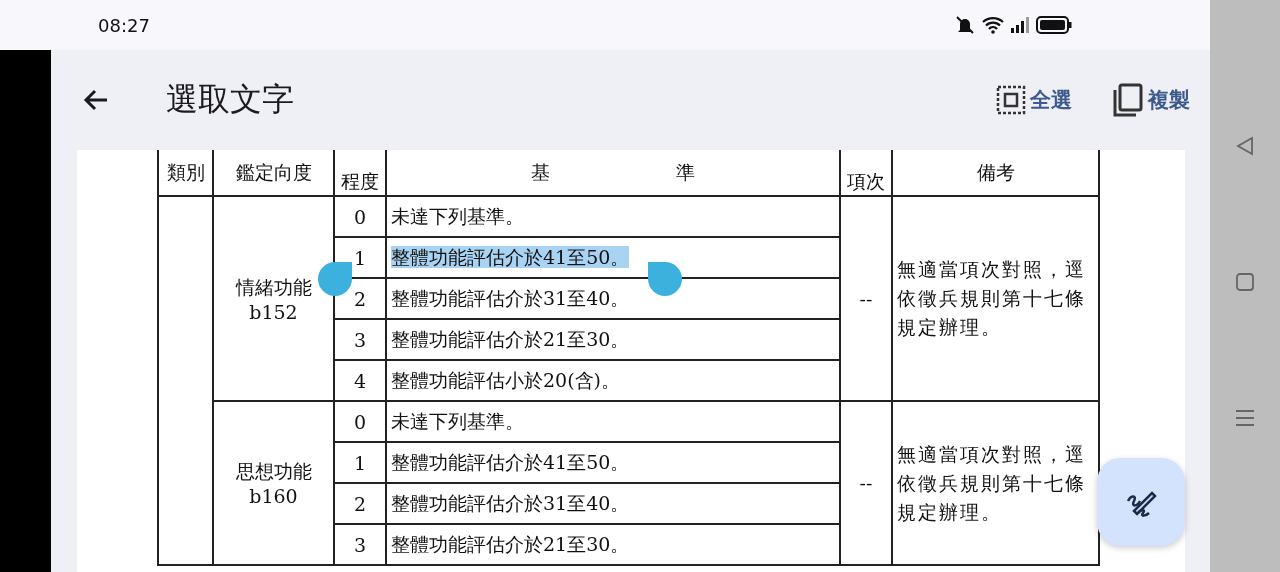  Describe the element at coordinates (1245, 418) in the screenshot. I see `menu-icon` at that location.